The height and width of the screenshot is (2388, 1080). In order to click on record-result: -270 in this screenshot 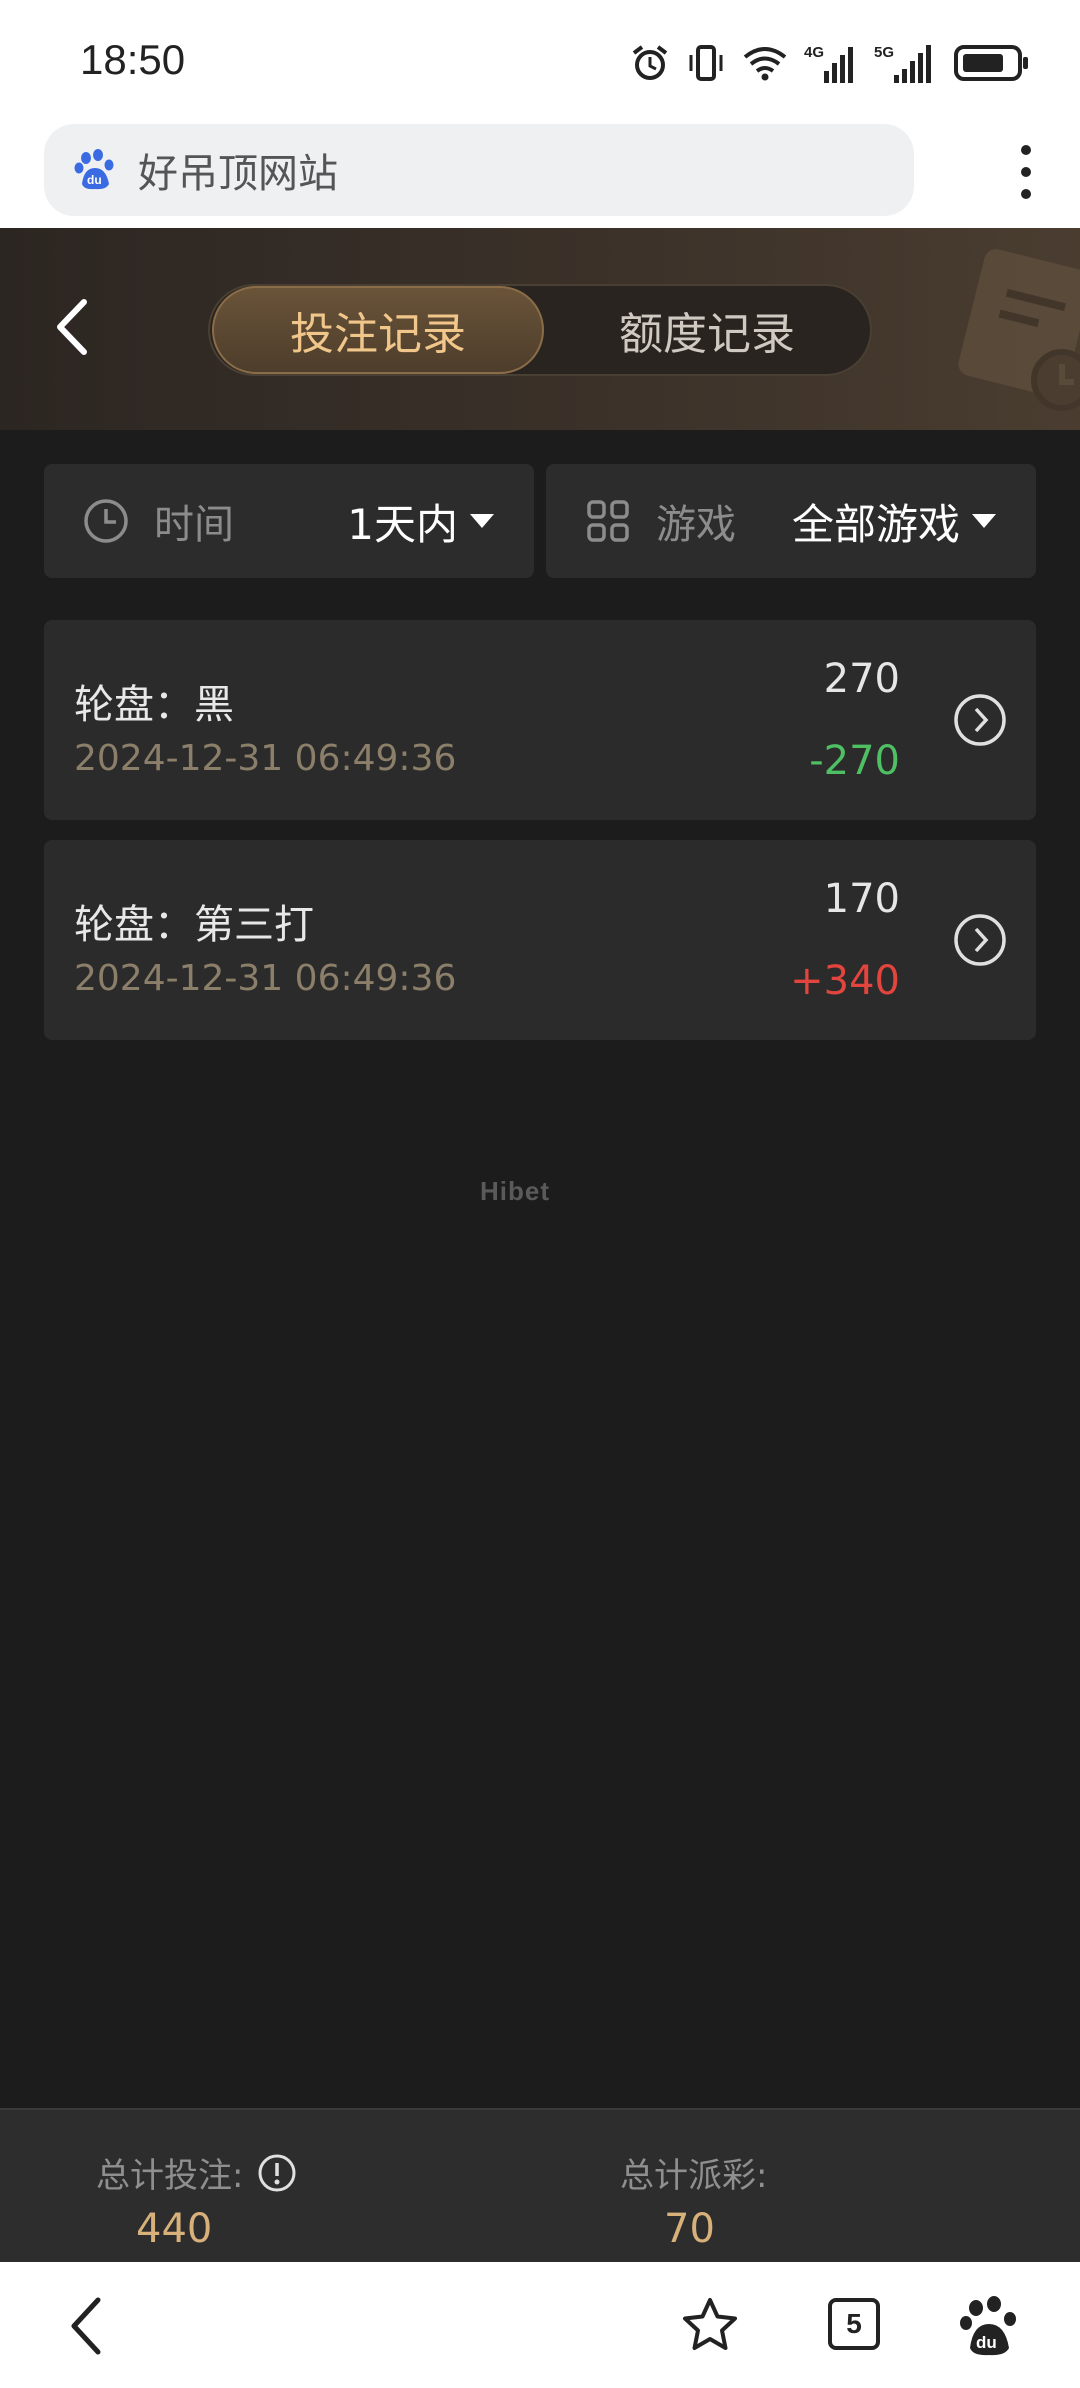, I will do `click(854, 761)`.